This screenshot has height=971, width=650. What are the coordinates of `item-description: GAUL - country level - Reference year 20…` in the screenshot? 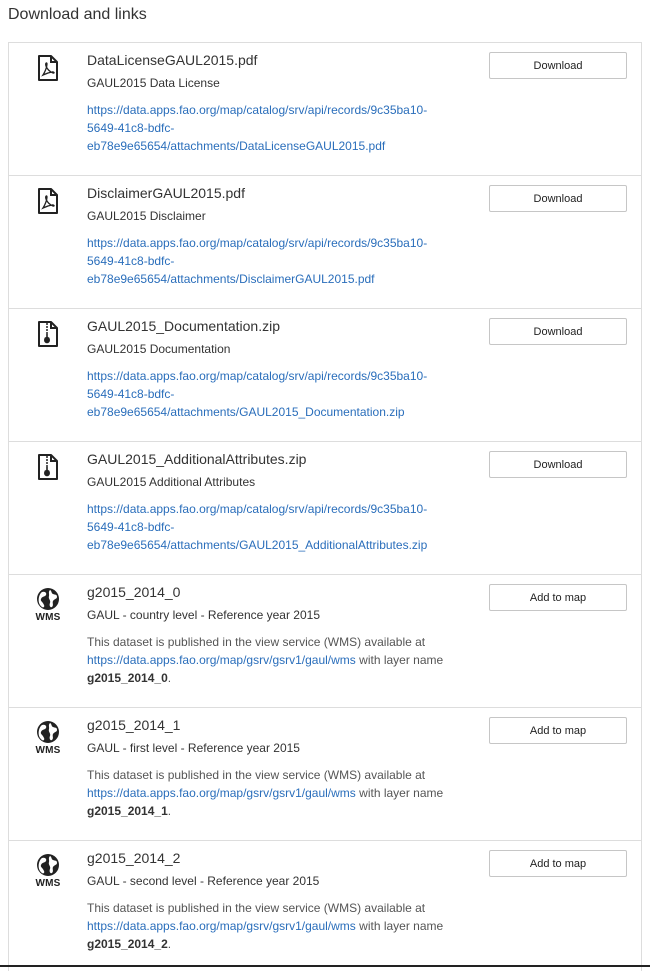 It's located at (203, 615).